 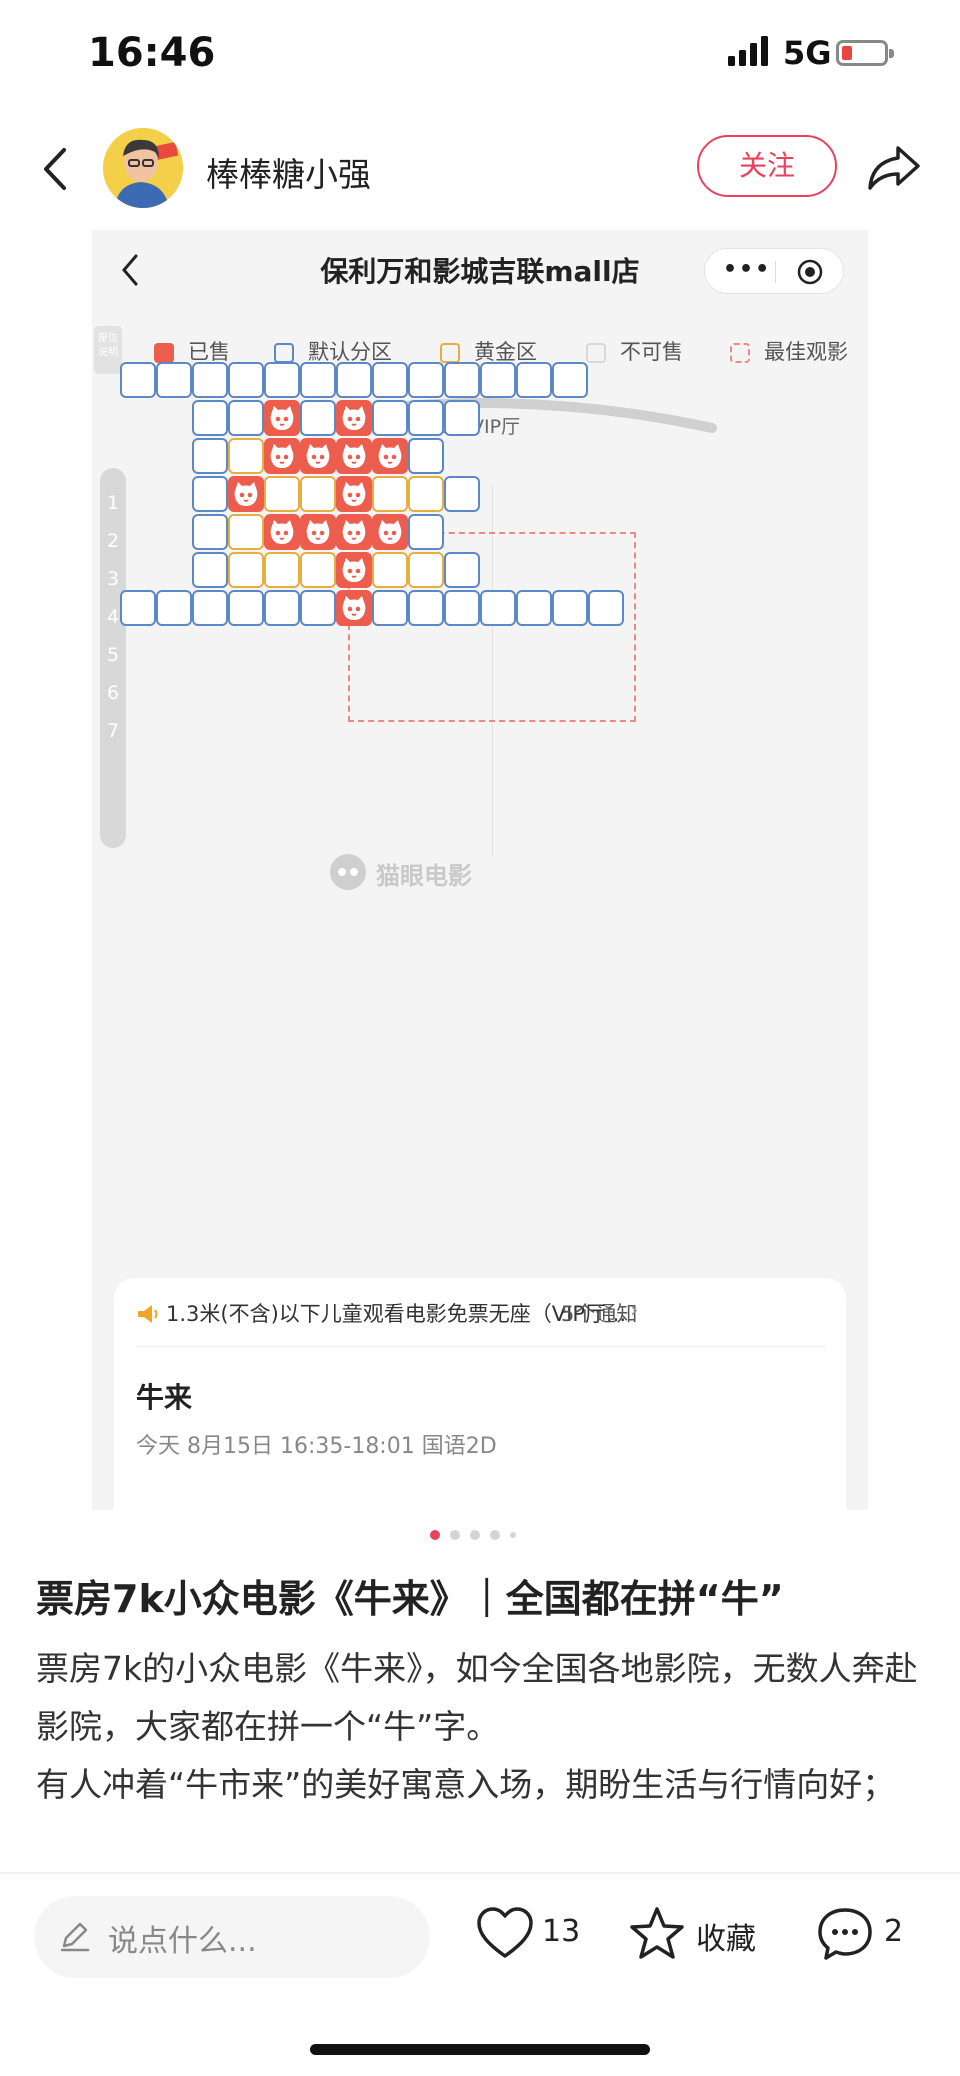 I want to click on author-name: 棒棒糖小强, so click(x=288, y=172).